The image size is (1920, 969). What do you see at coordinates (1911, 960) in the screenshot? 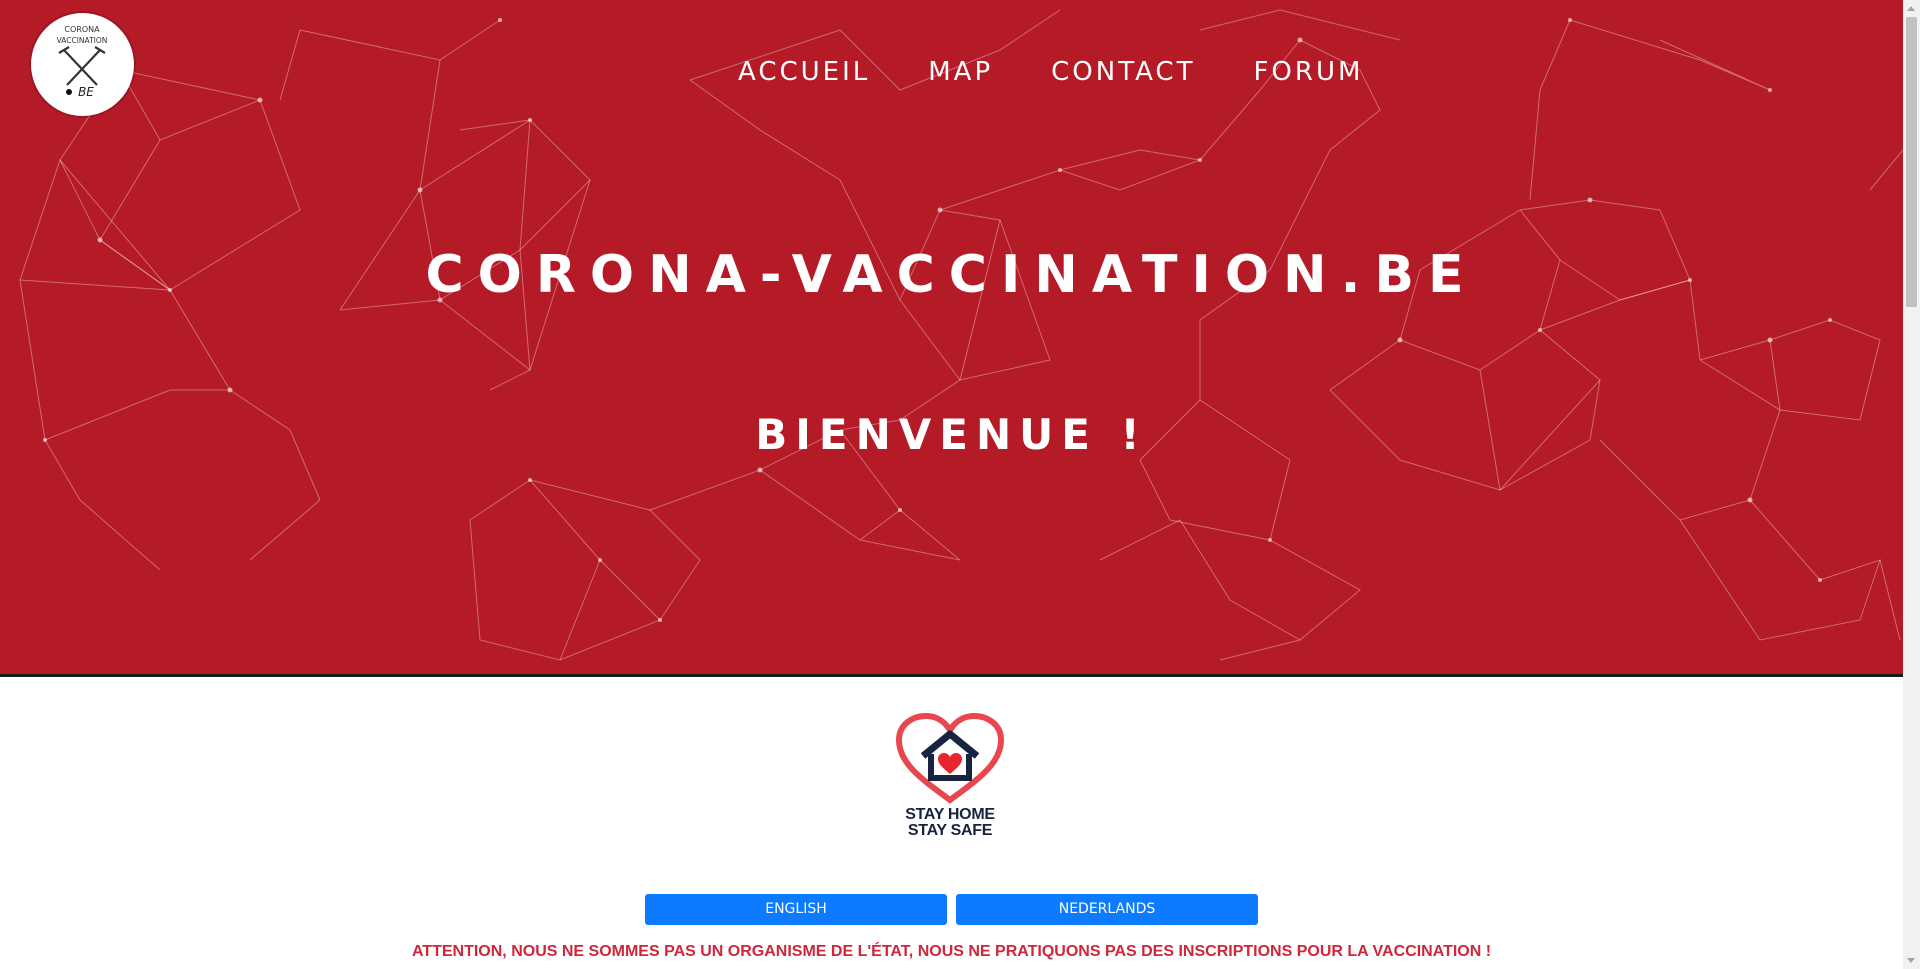
I see `scroll-down-arrow-icon` at bounding box center [1911, 960].